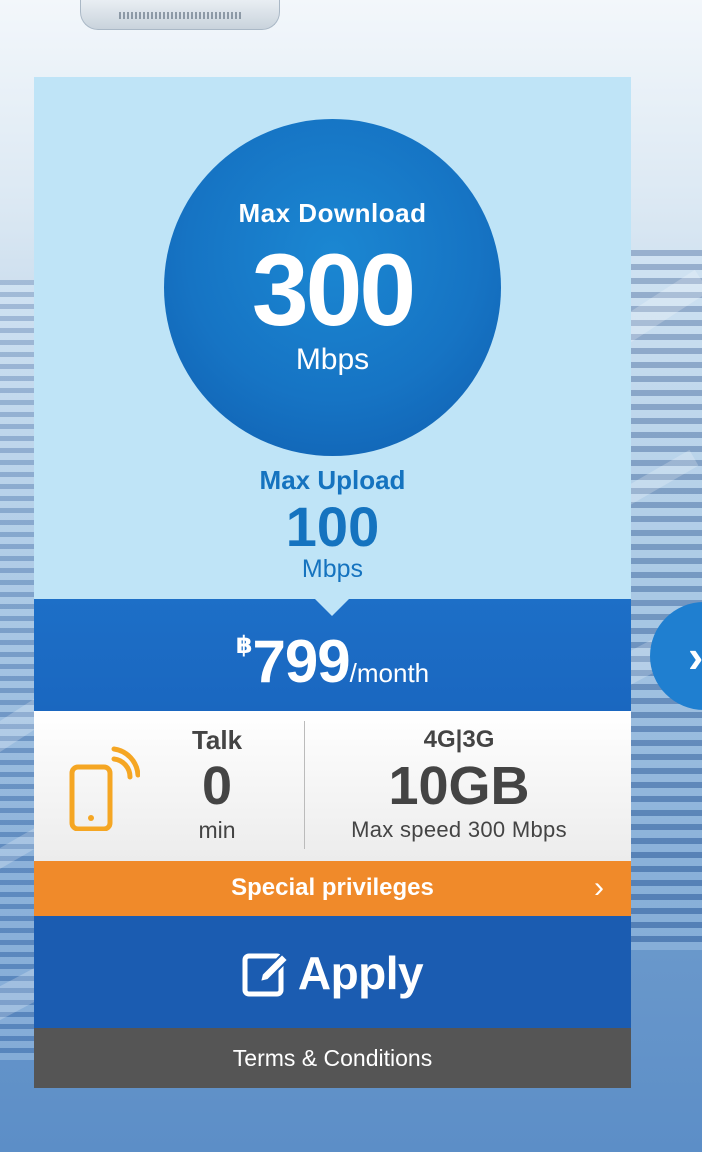  I want to click on talk-minutes-value: 0, so click(217, 786).